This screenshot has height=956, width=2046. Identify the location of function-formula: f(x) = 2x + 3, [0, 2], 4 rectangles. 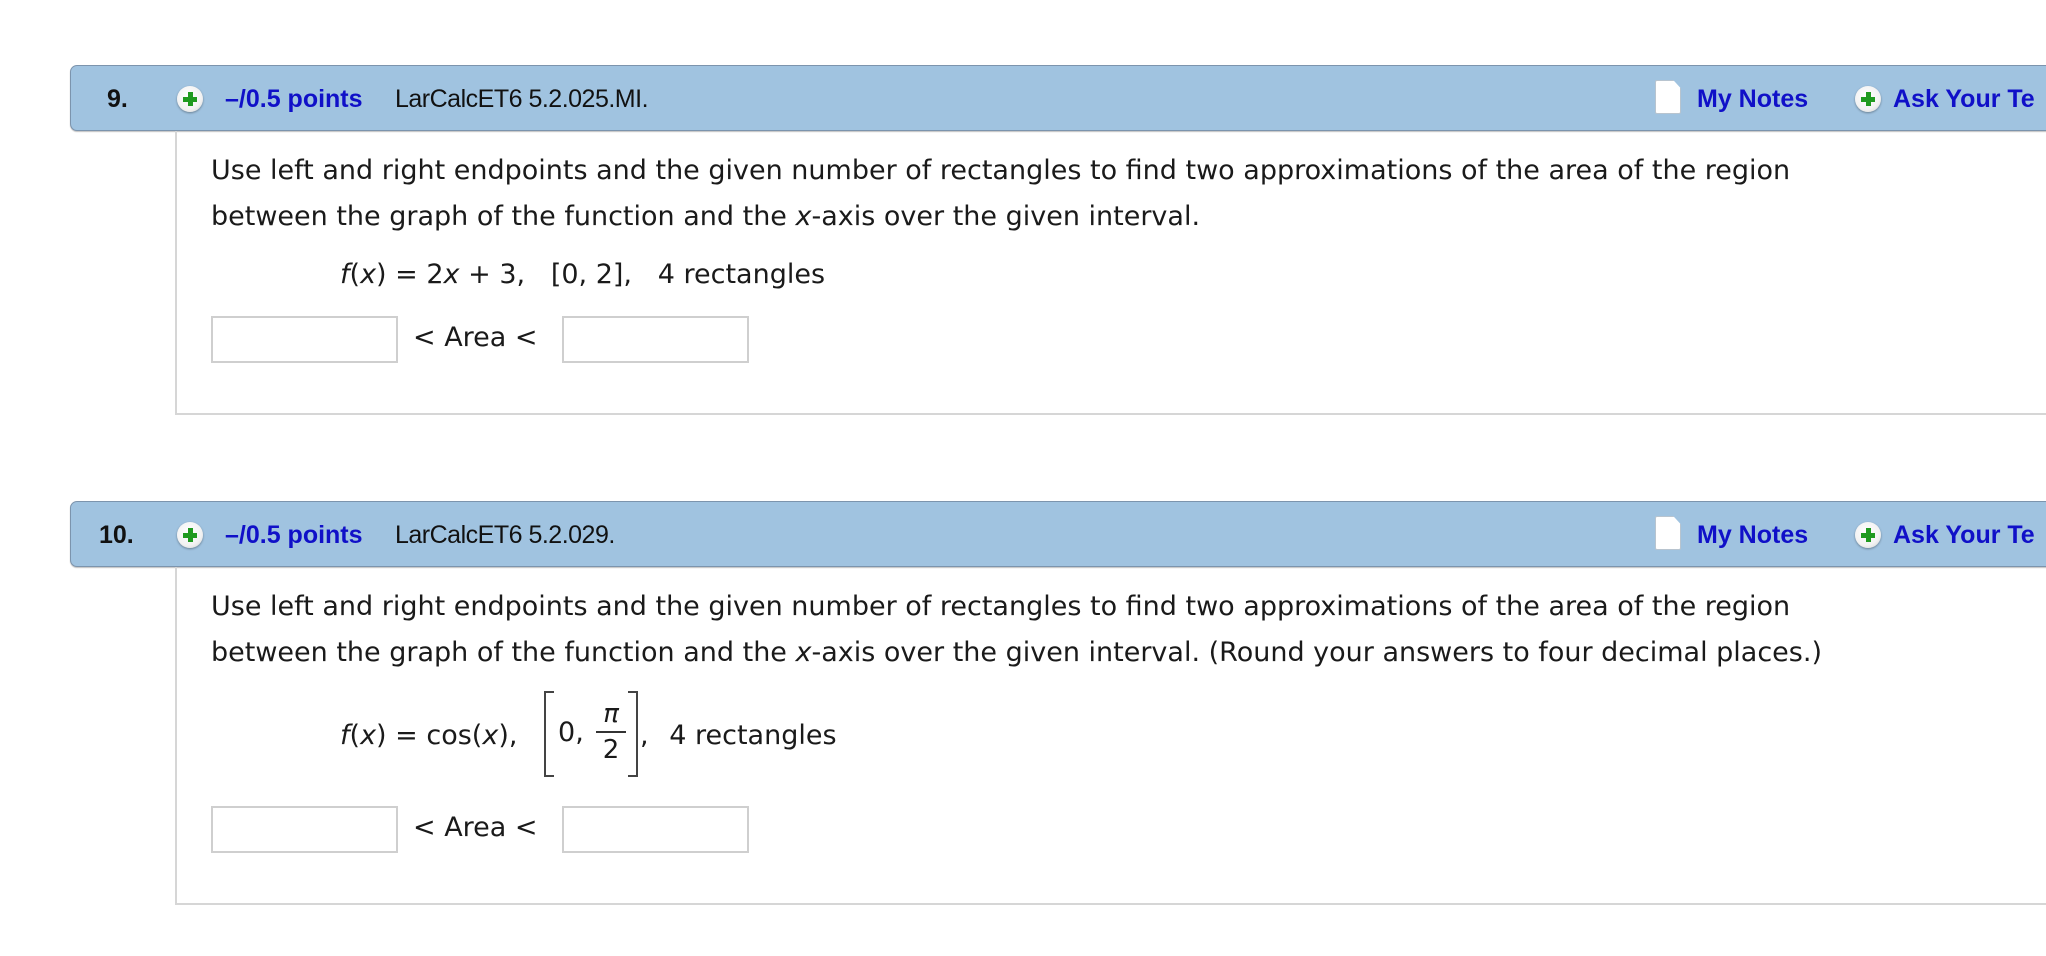
(582, 274).